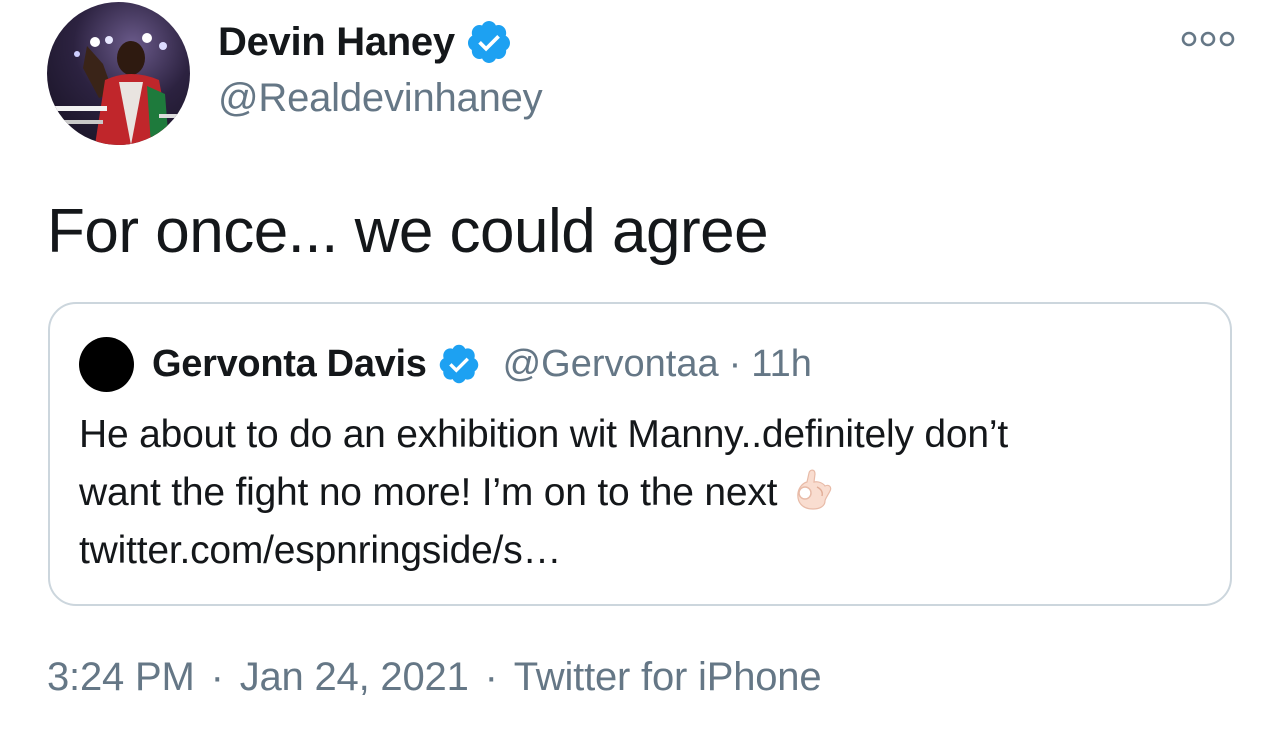 This screenshot has height=741, width=1280. I want to click on quoted-tweet-header: Gervonta Davis @Gervontaa · 11h, so click(445, 364).